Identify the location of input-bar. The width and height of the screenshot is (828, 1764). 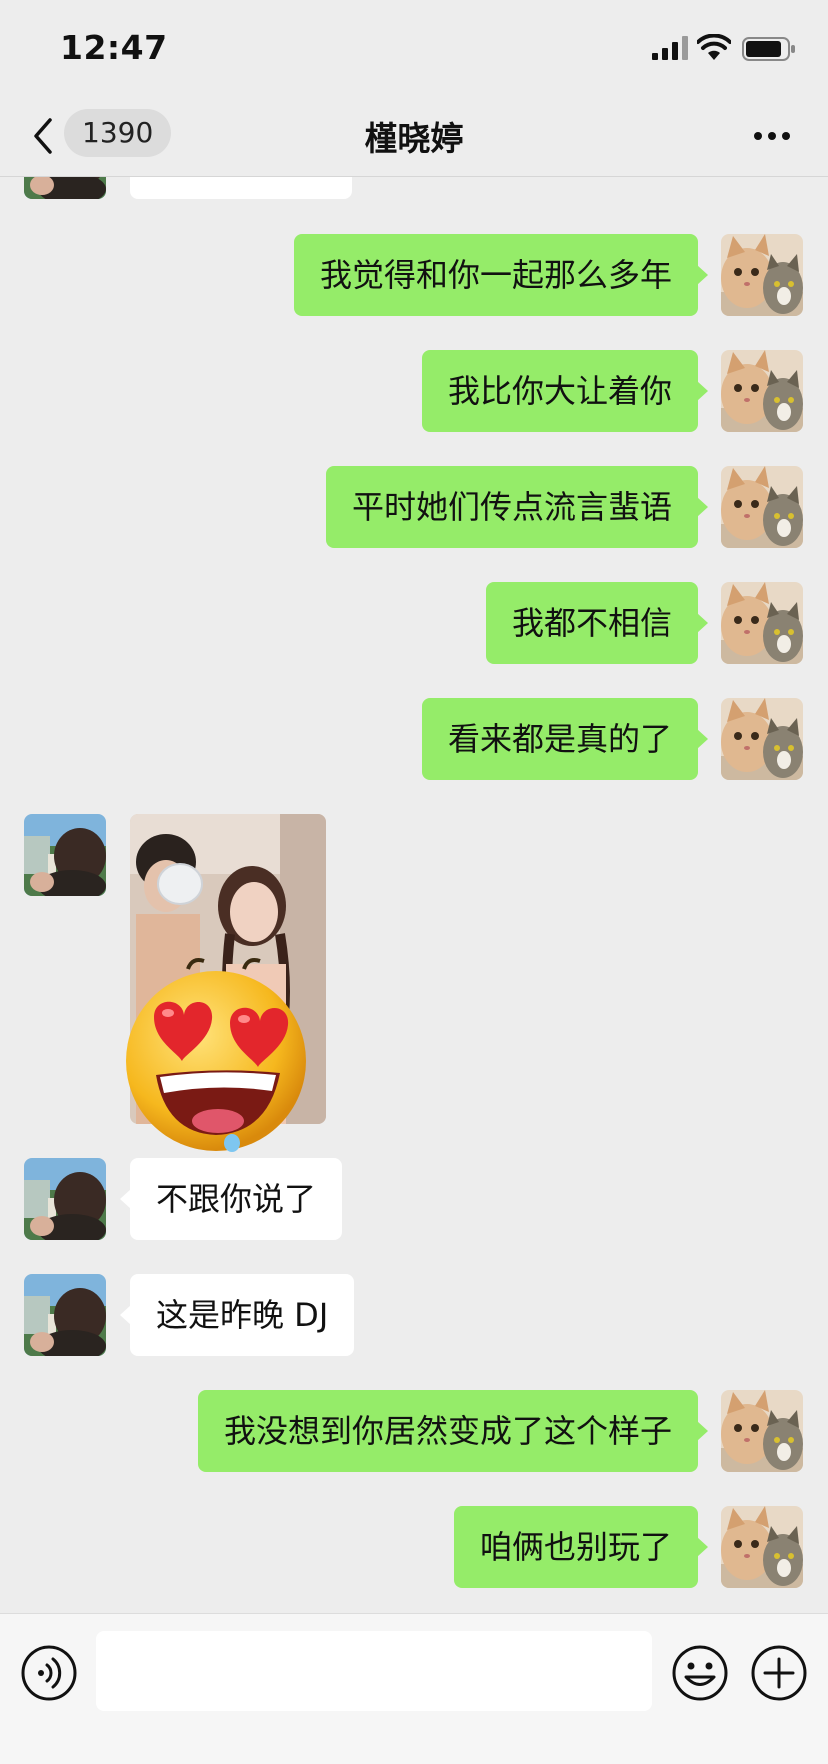
(414, 1688).